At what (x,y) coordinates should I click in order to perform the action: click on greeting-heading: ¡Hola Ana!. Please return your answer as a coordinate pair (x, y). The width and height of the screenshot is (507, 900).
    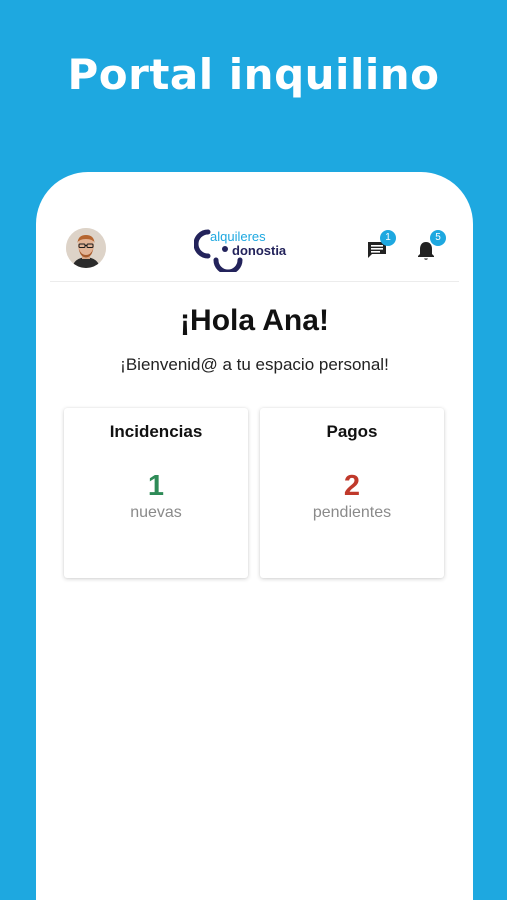
    Looking at the image, I should click on (254, 320).